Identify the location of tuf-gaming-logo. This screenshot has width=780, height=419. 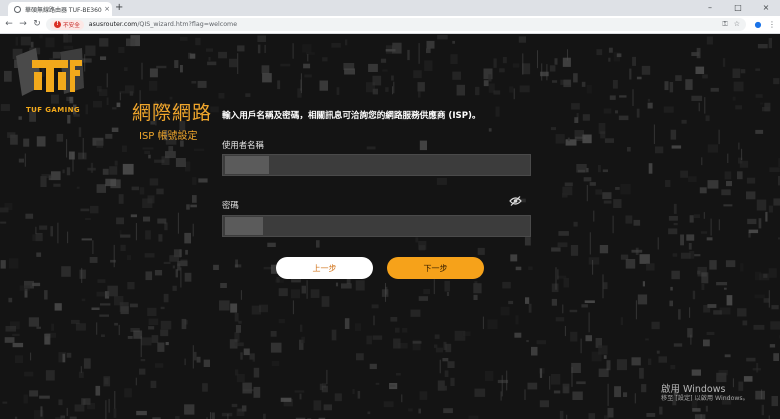
(50, 72).